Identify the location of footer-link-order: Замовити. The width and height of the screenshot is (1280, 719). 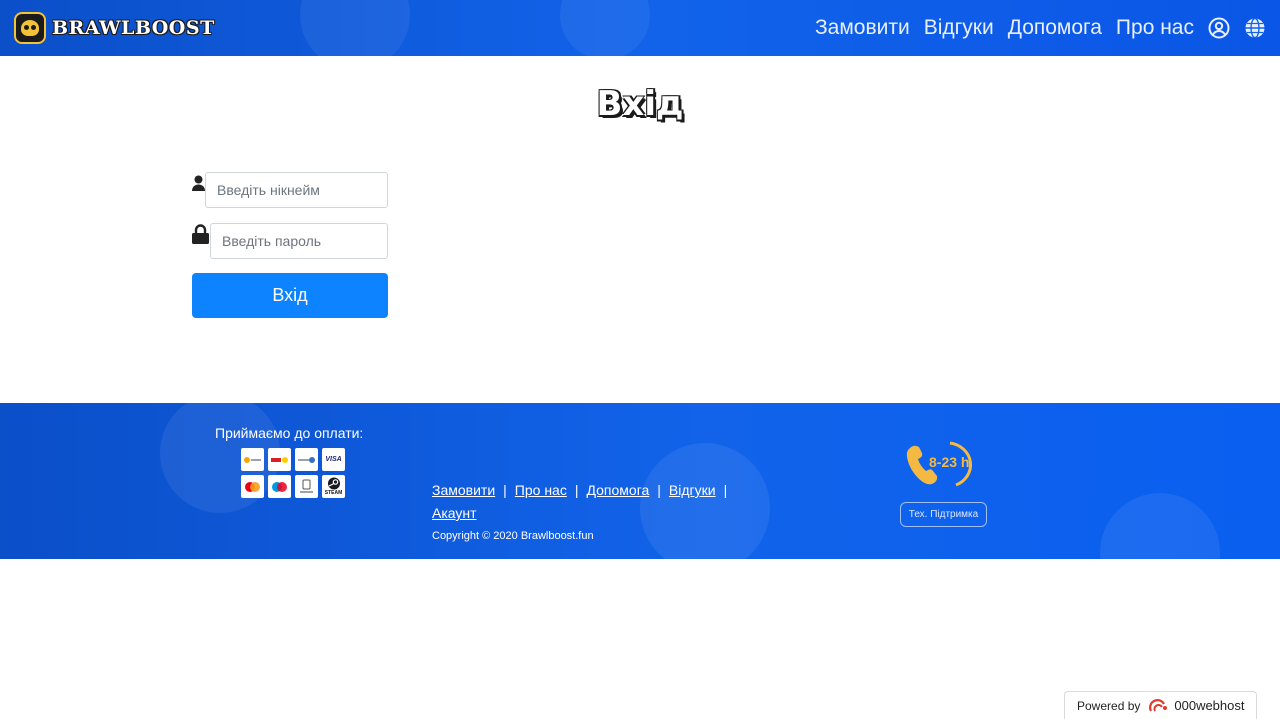
(463, 490).